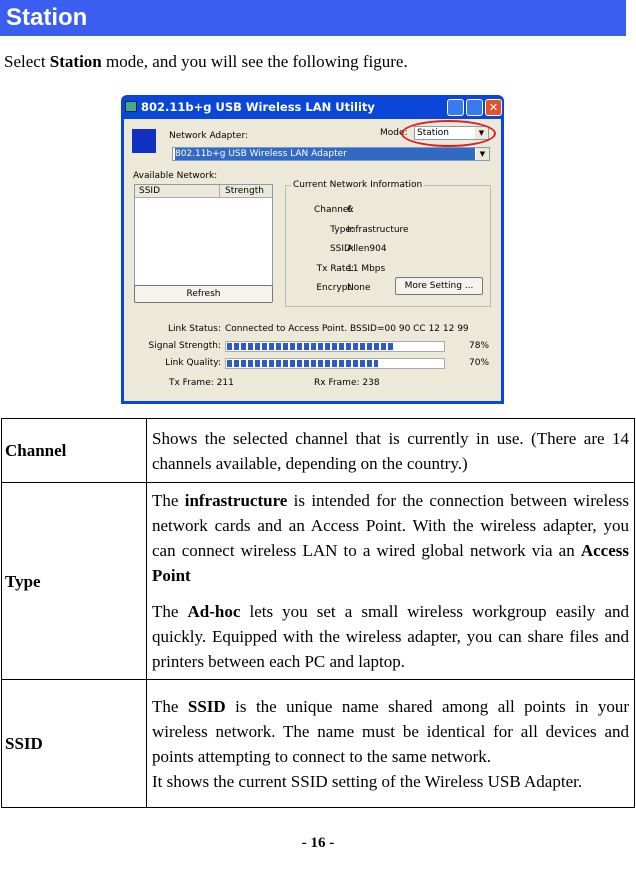 The image size is (636, 876). I want to click on ssid-label: SSID:, so click(341, 249).